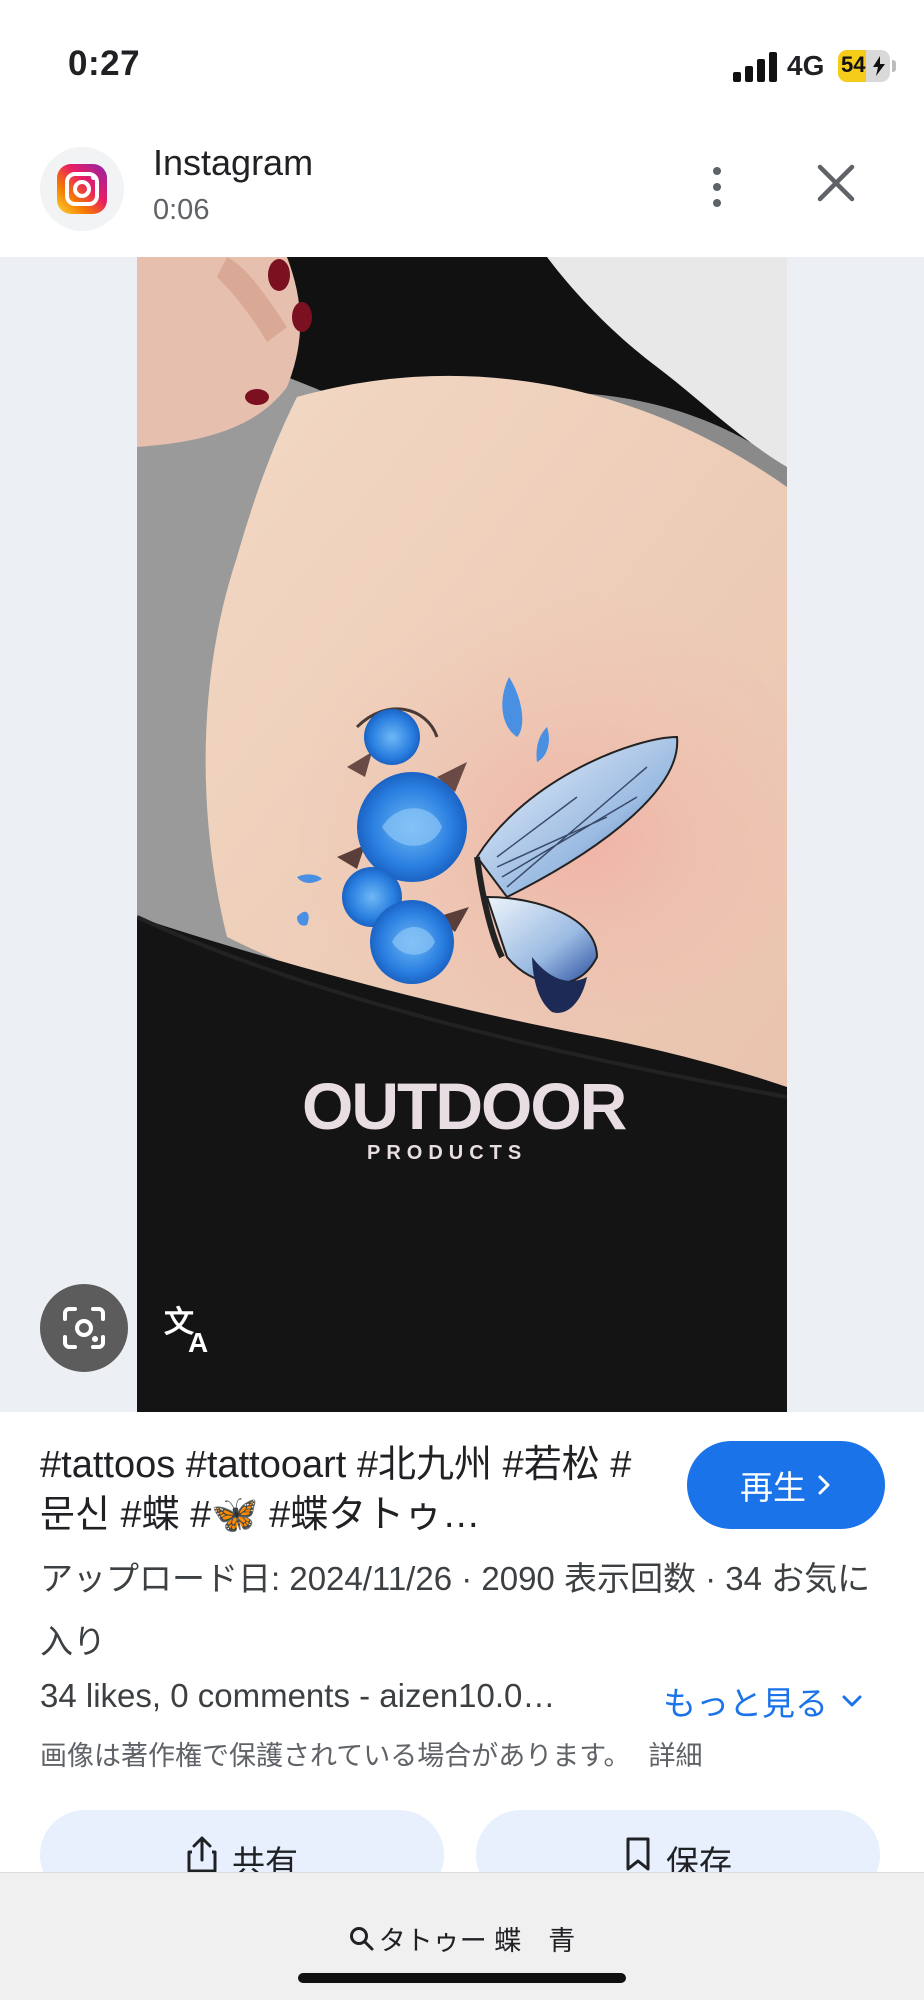 This screenshot has width=924, height=2000. What do you see at coordinates (84, 1328) in the screenshot?
I see `lens-icon` at bounding box center [84, 1328].